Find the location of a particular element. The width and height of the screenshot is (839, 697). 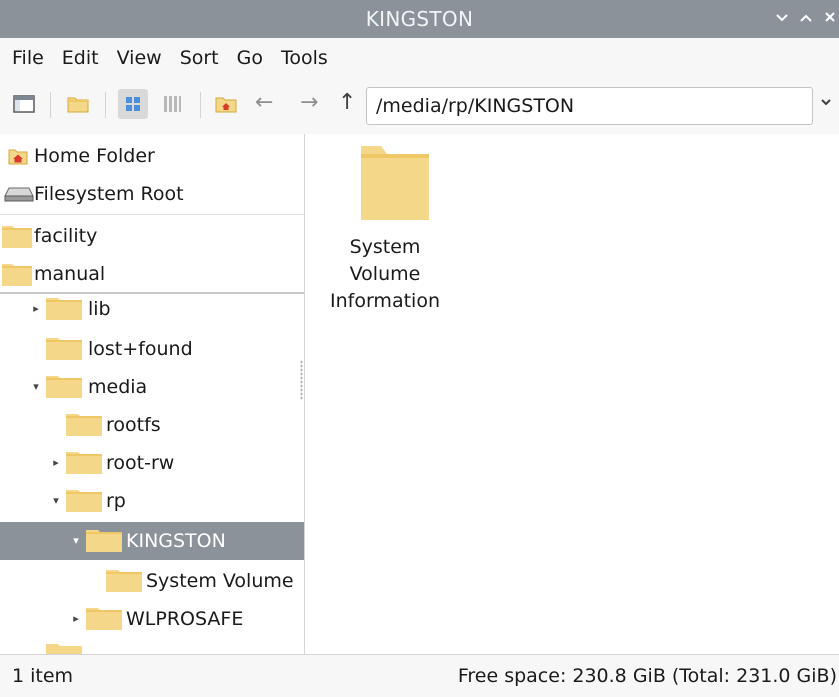

home-button is located at coordinates (226, 104).